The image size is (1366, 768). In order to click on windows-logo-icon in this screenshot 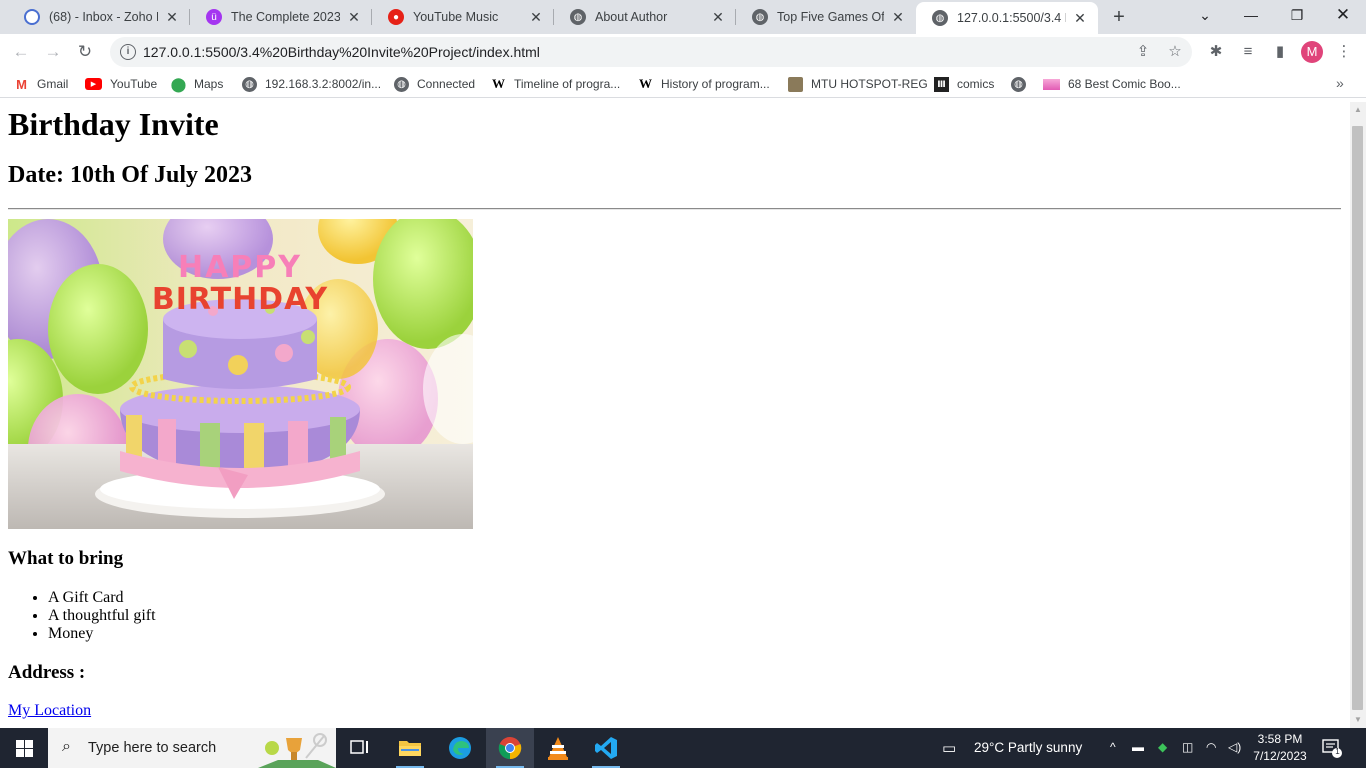, I will do `click(24, 748)`.